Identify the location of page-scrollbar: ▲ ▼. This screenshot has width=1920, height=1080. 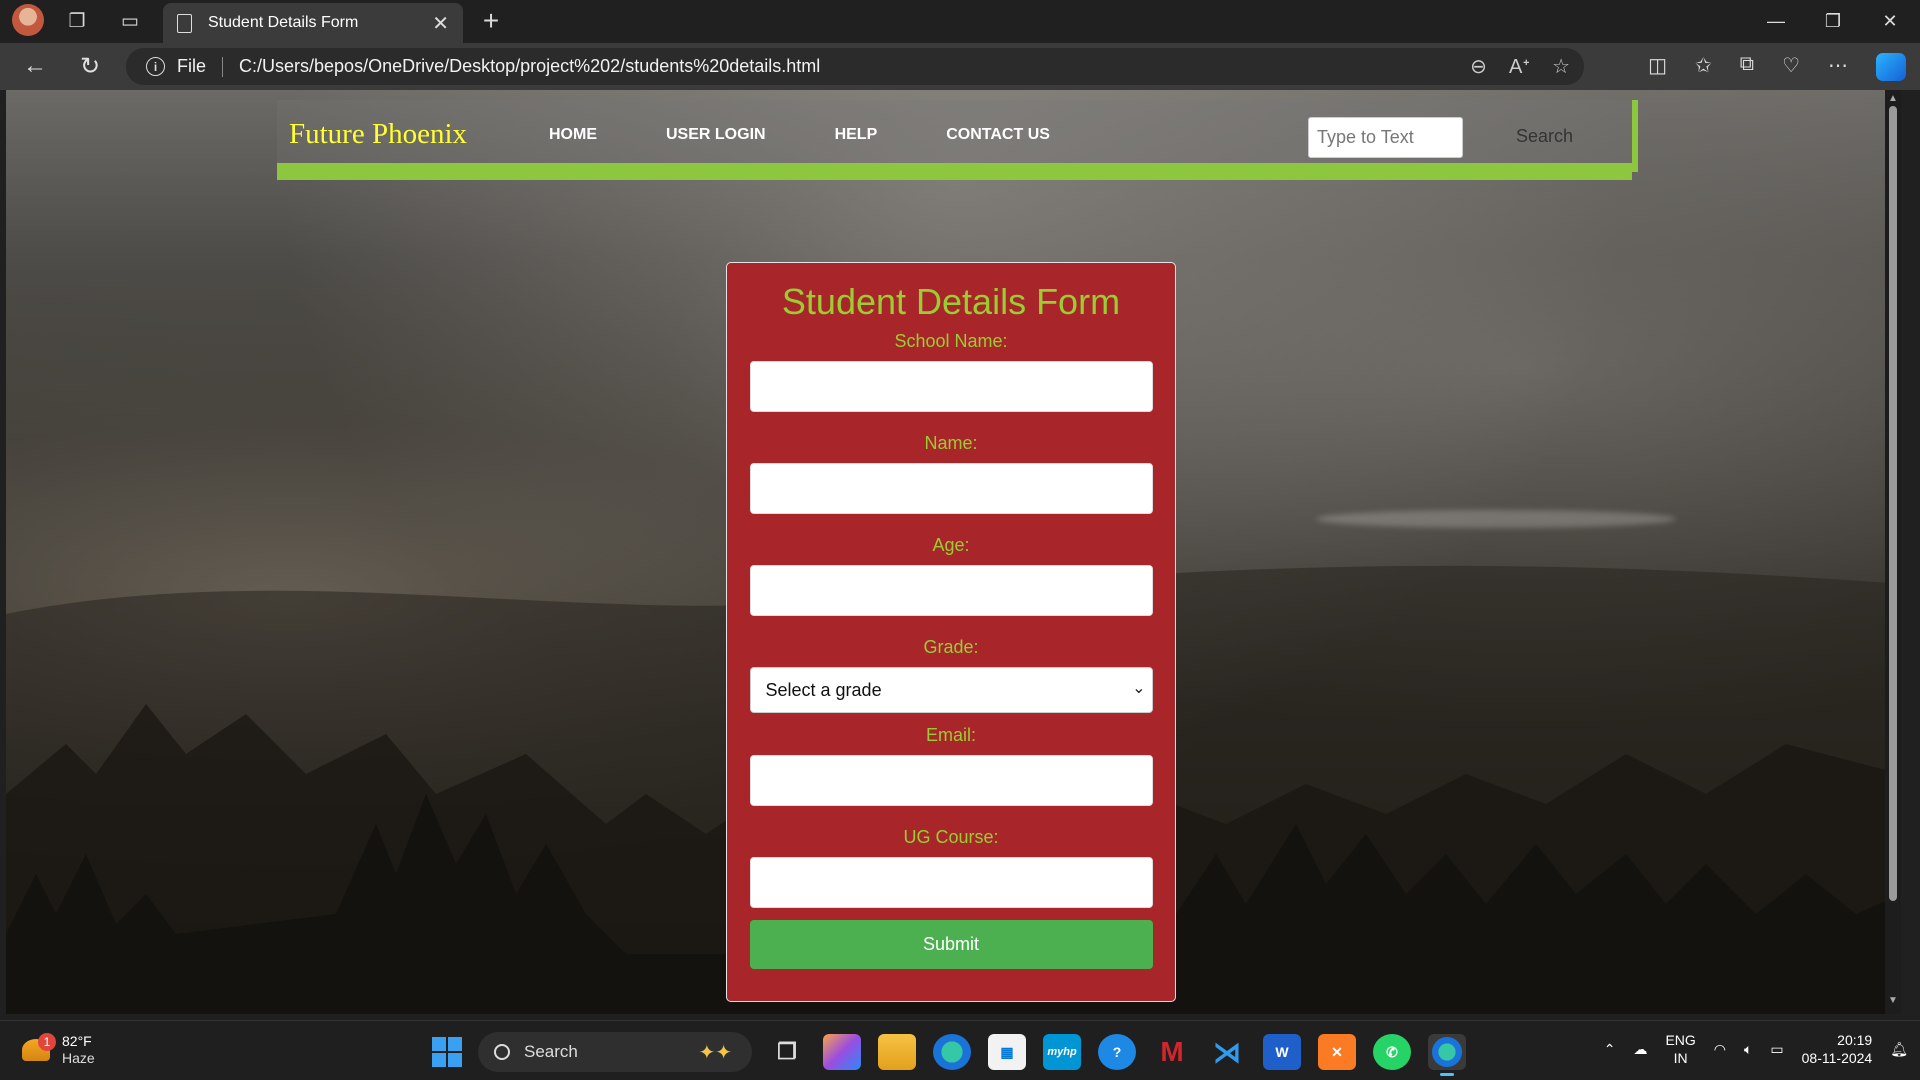
(1893, 552).